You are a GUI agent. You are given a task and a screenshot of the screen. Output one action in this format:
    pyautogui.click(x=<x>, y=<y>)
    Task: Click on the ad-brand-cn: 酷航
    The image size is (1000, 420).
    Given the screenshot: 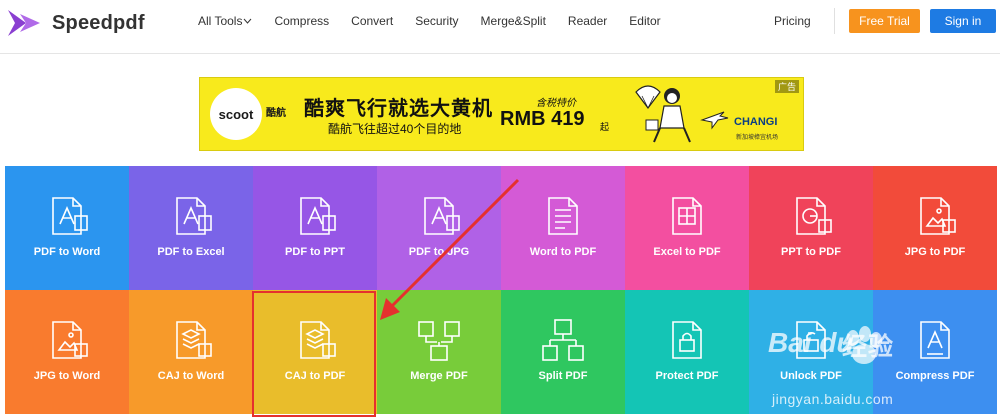 What is the action you would take?
    pyautogui.click(x=276, y=113)
    